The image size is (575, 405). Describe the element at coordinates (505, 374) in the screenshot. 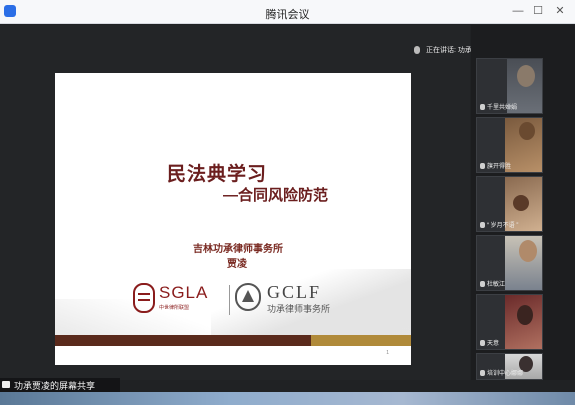

I see `participant-name: 培训中心娜娜` at that location.